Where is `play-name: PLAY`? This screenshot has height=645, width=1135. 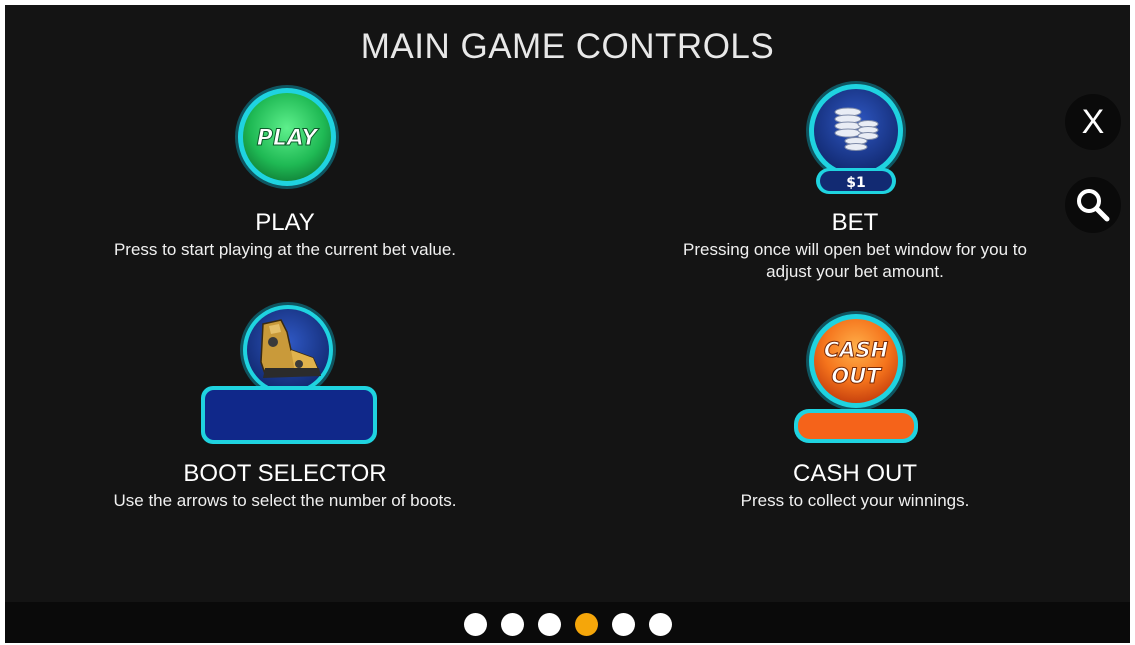
play-name: PLAY is located at coordinates (285, 222).